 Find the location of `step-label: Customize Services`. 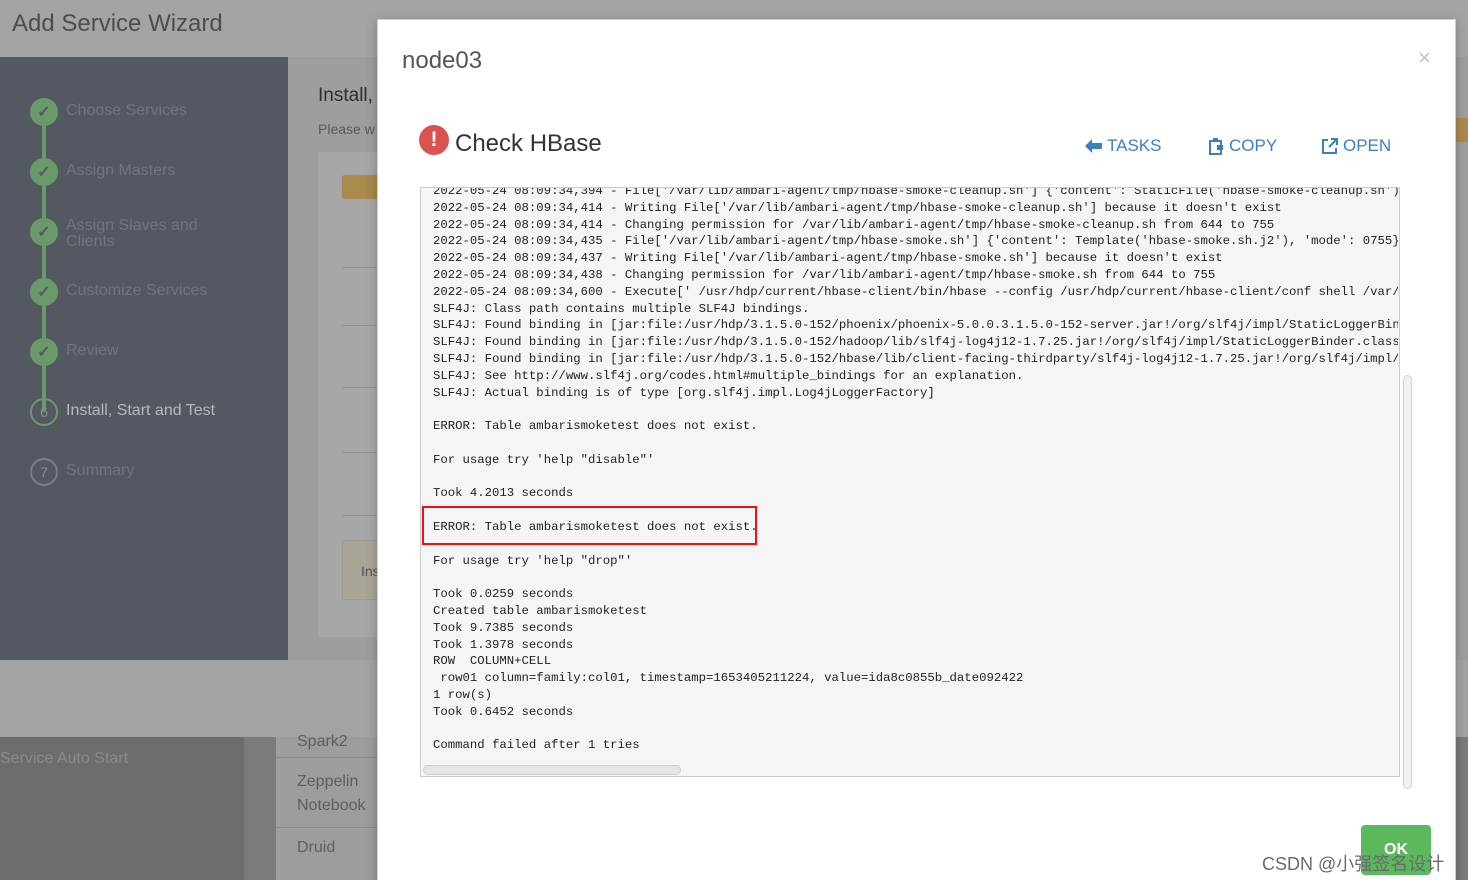

step-label: Customize Services is located at coordinates (137, 290).